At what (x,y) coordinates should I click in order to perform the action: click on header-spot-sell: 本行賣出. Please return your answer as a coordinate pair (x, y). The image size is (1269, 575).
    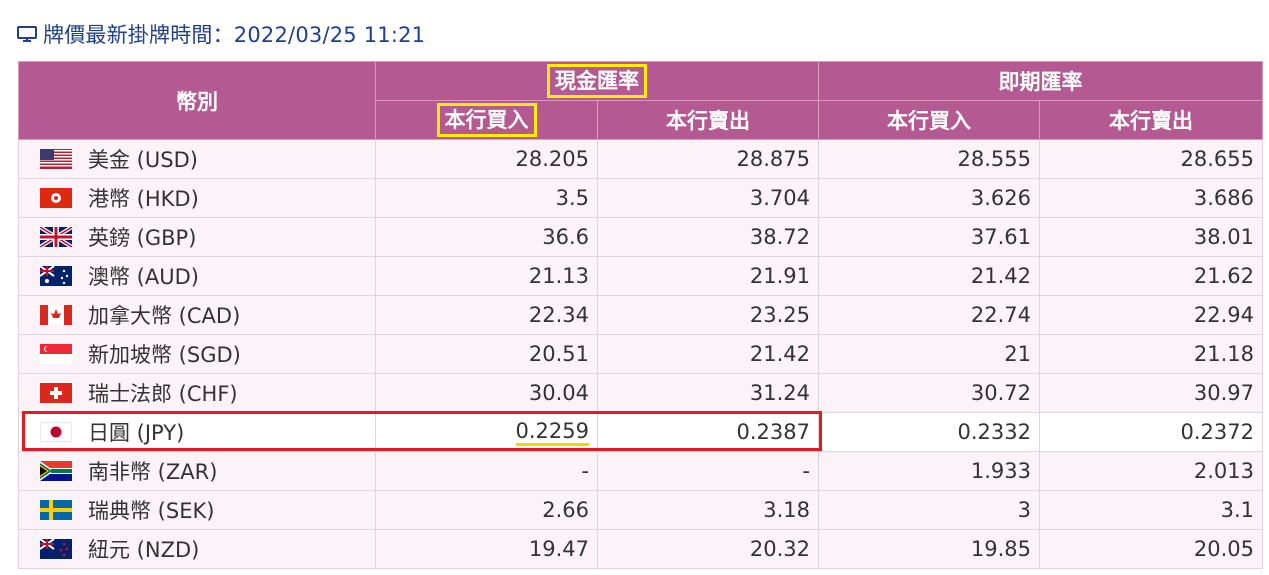
    Looking at the image, I should click on (1151, 120).